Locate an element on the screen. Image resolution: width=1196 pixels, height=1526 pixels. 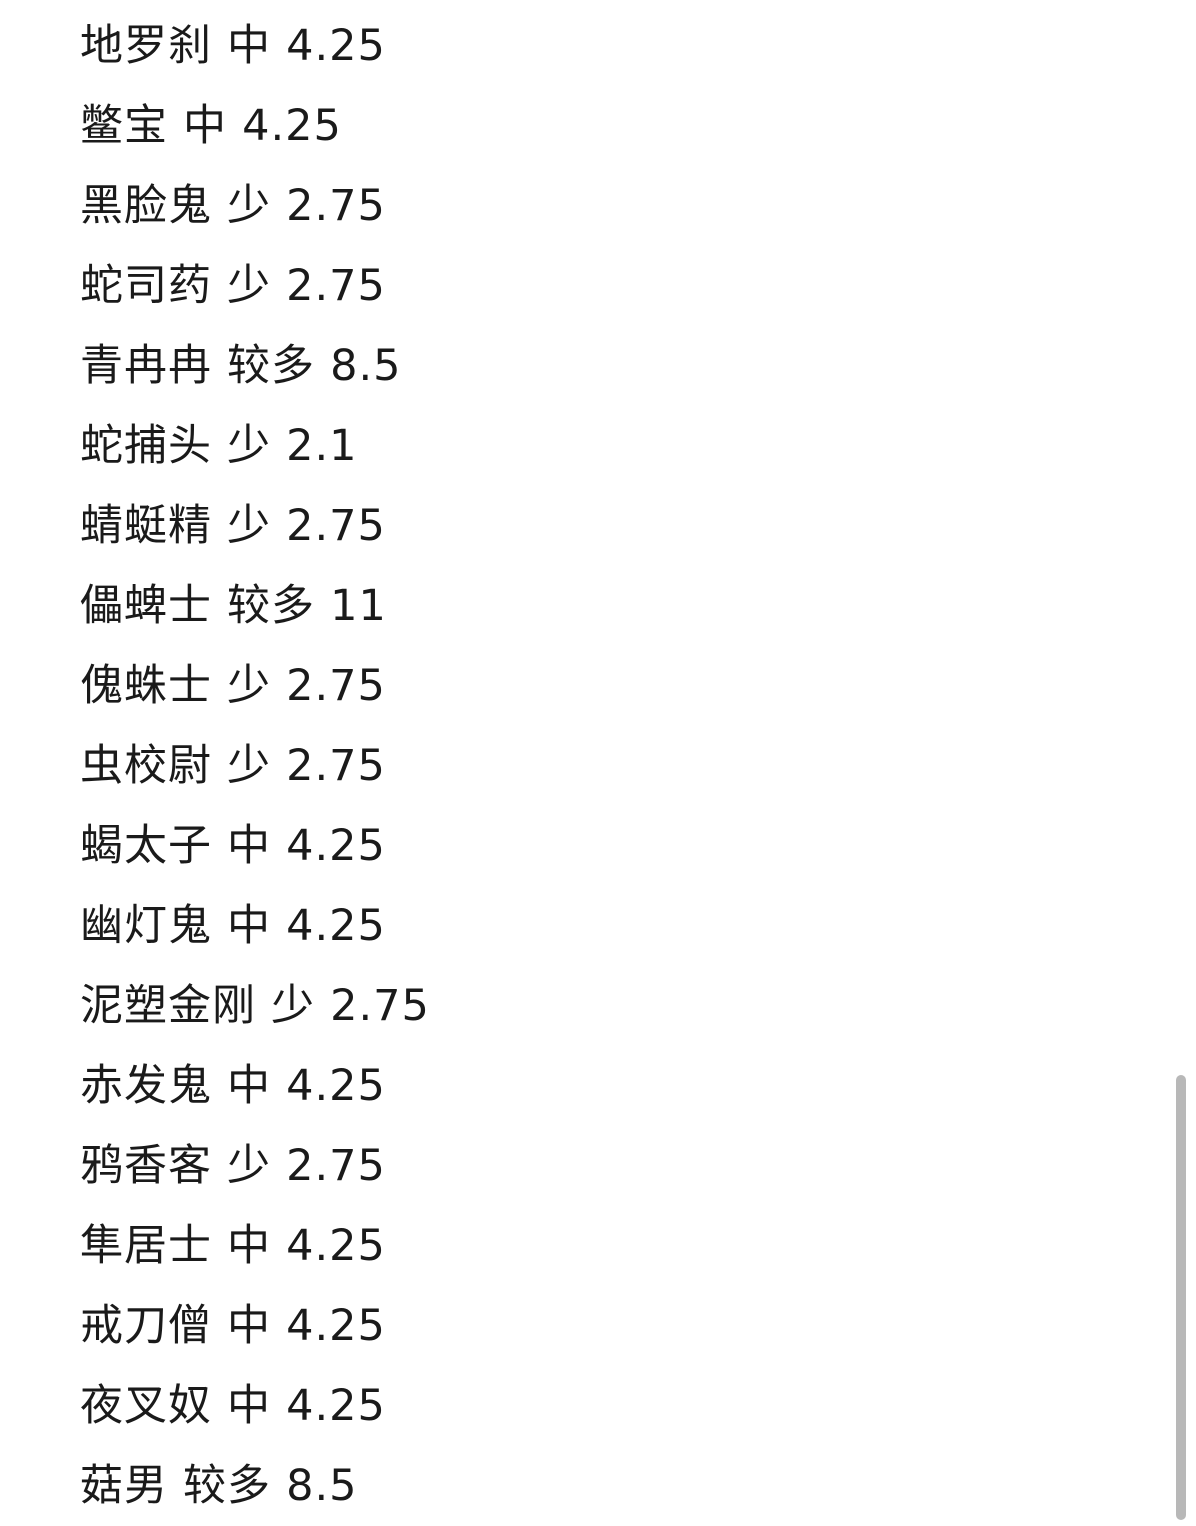
item-name: 鳖宝 is located at coordinates (124, 126).